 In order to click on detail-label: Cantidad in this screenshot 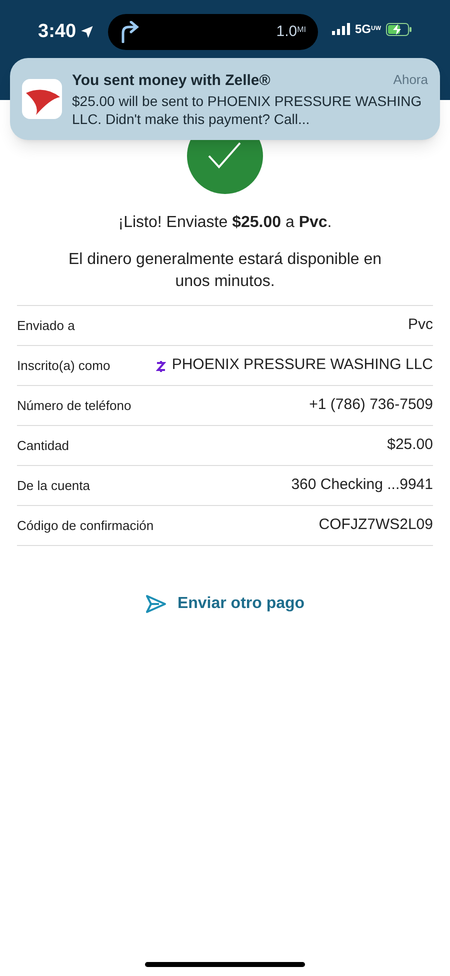, I will do `click(43, 445)`.